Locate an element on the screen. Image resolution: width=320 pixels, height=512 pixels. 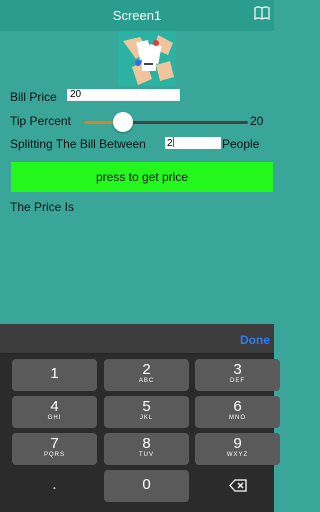
key-5-letters: JKL is located at coordinates (146, 418).